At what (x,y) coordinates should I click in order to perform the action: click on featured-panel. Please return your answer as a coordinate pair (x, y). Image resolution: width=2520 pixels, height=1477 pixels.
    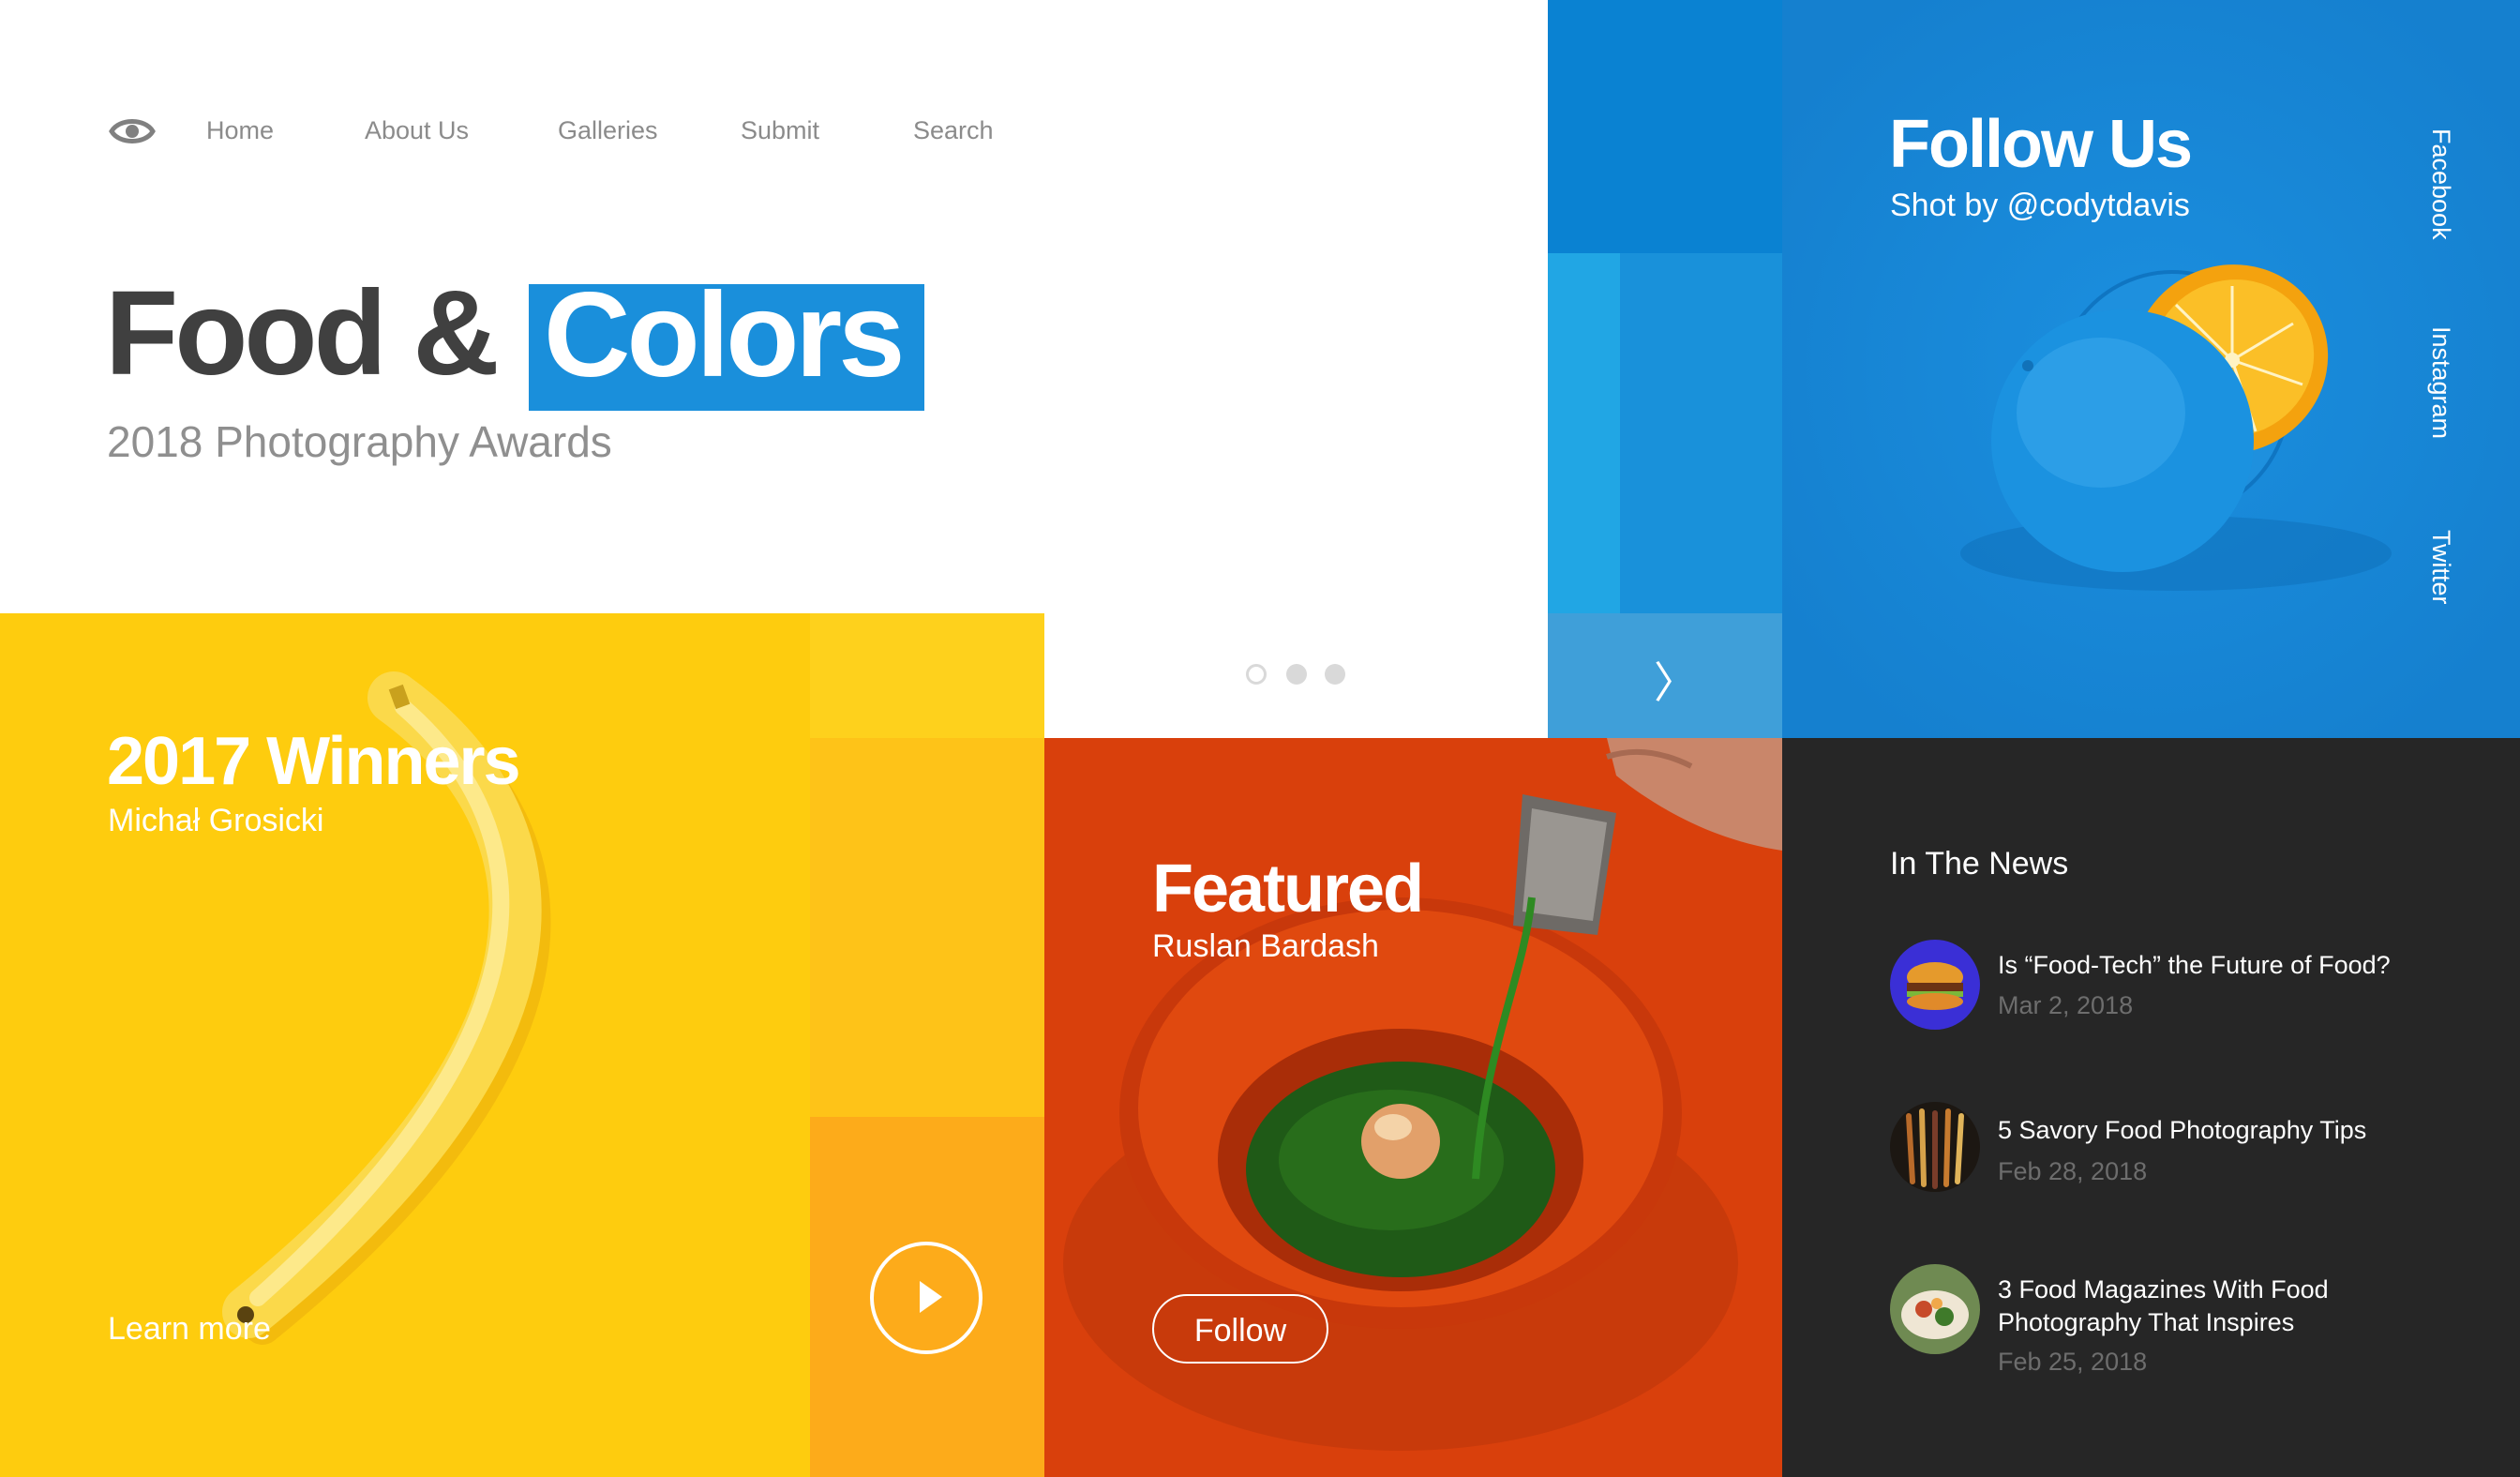
    Looking at the image, I should click on (1413, 1107).